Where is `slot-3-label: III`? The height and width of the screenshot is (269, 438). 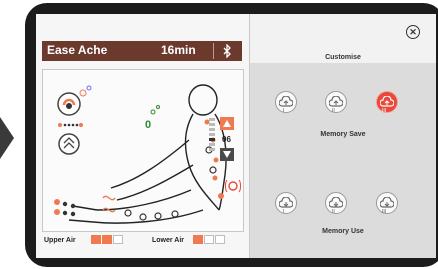
slot-3-label: III is located at coordinates (384, 111).